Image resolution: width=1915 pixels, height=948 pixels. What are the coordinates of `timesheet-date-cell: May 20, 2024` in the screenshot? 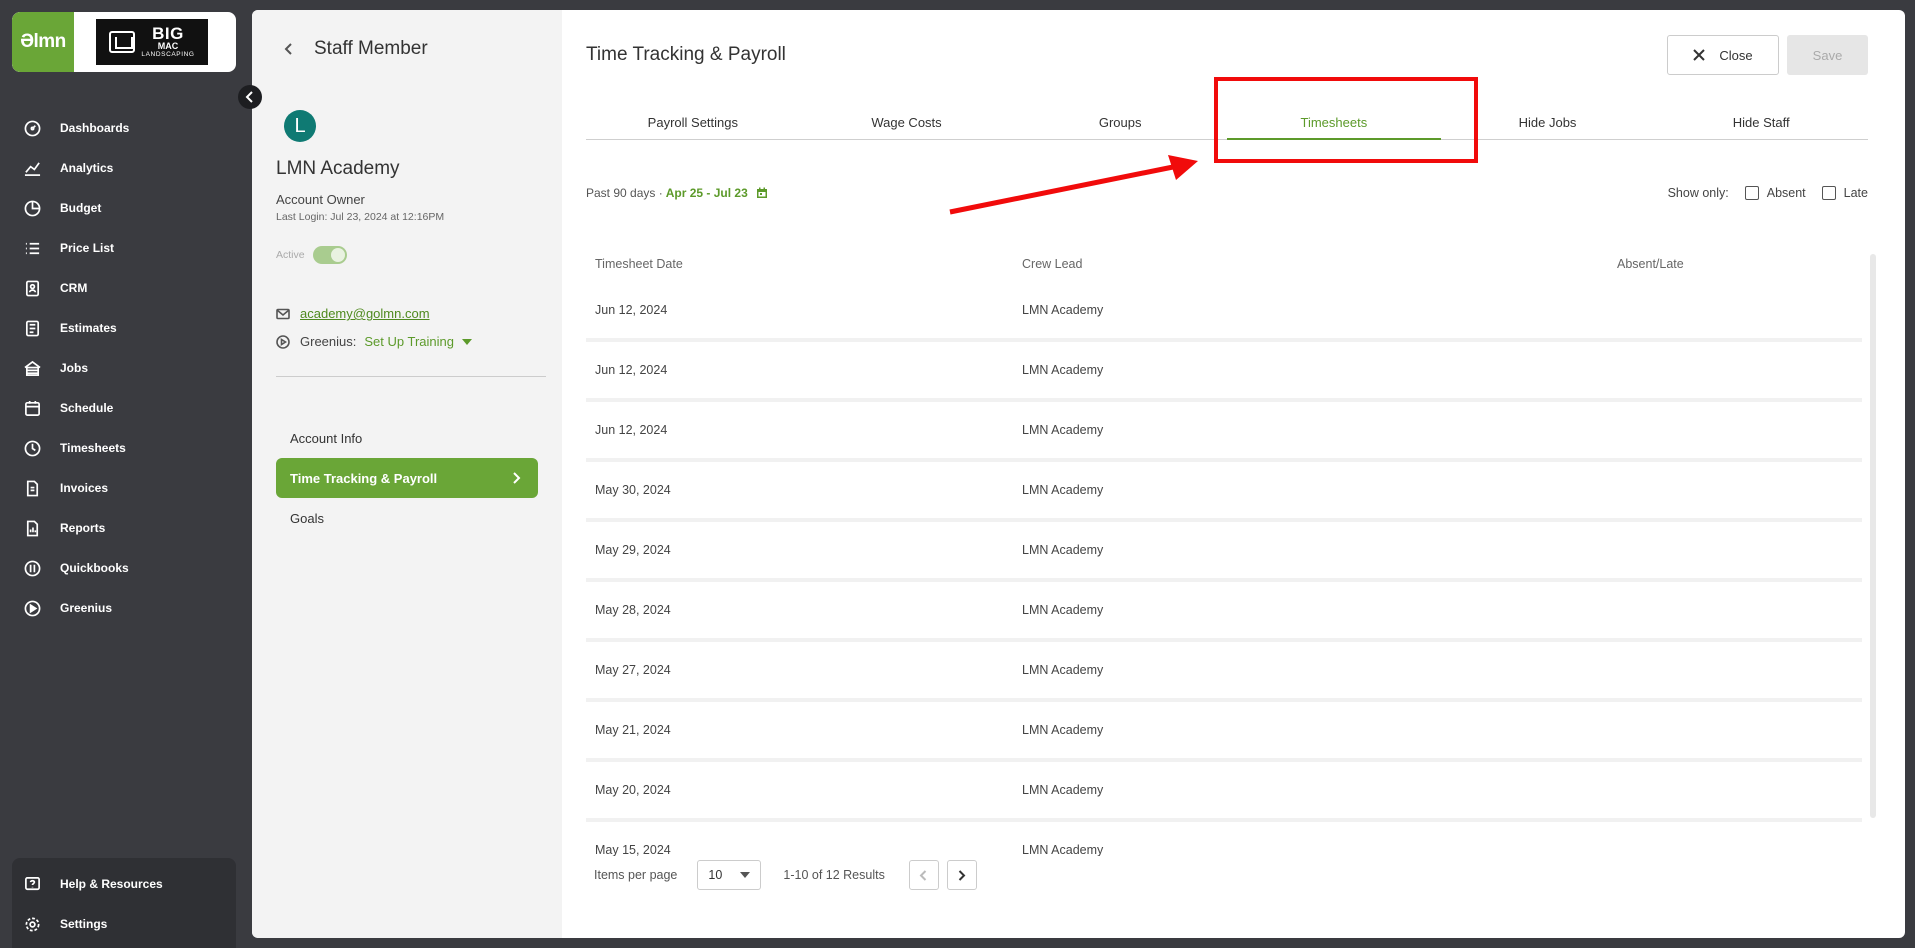 It's located at (633, 790).